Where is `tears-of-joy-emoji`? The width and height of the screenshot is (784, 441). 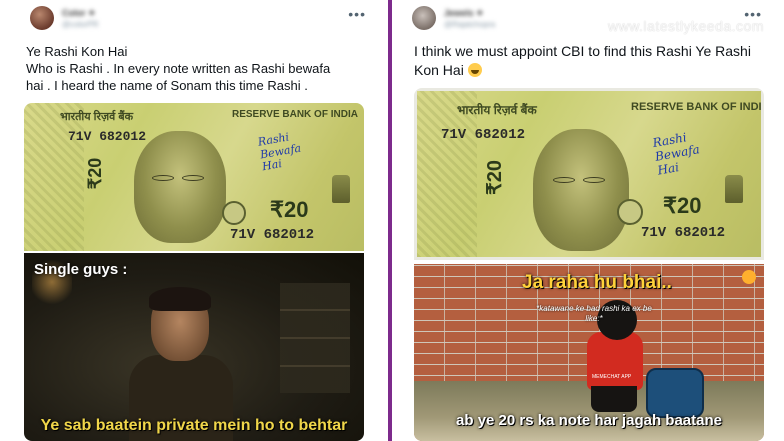
tears-of-joy-emoji is located at coordinates (474, 70).